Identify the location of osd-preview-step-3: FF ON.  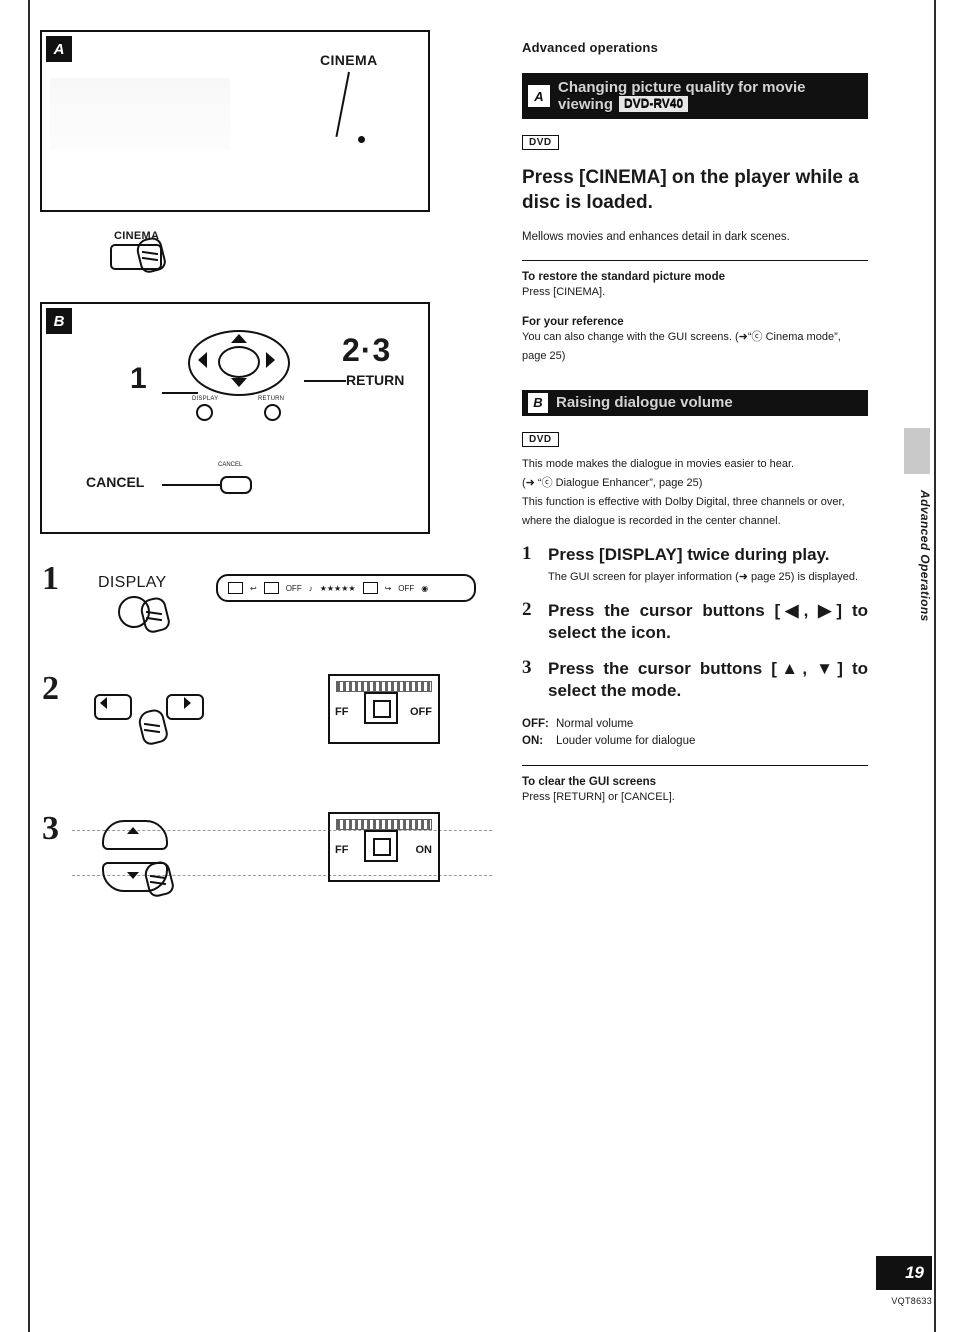
(384, 847).